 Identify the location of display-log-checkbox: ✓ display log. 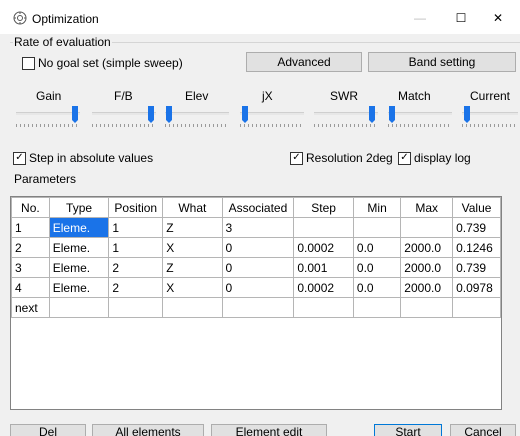
(434, 158).